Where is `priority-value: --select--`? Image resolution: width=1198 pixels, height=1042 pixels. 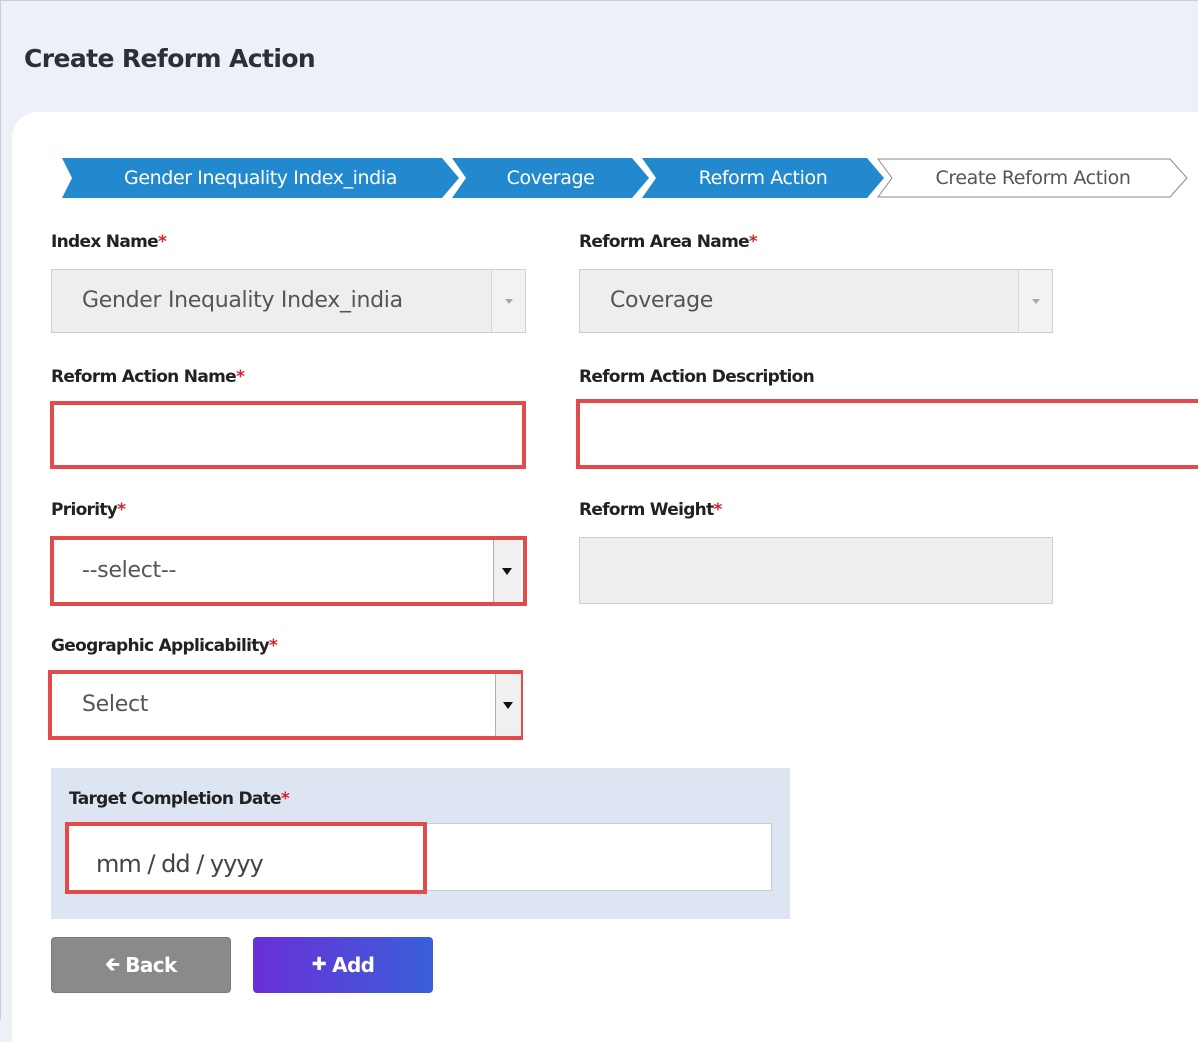 priority-value: --select-- is located at coordinates (129, 570).